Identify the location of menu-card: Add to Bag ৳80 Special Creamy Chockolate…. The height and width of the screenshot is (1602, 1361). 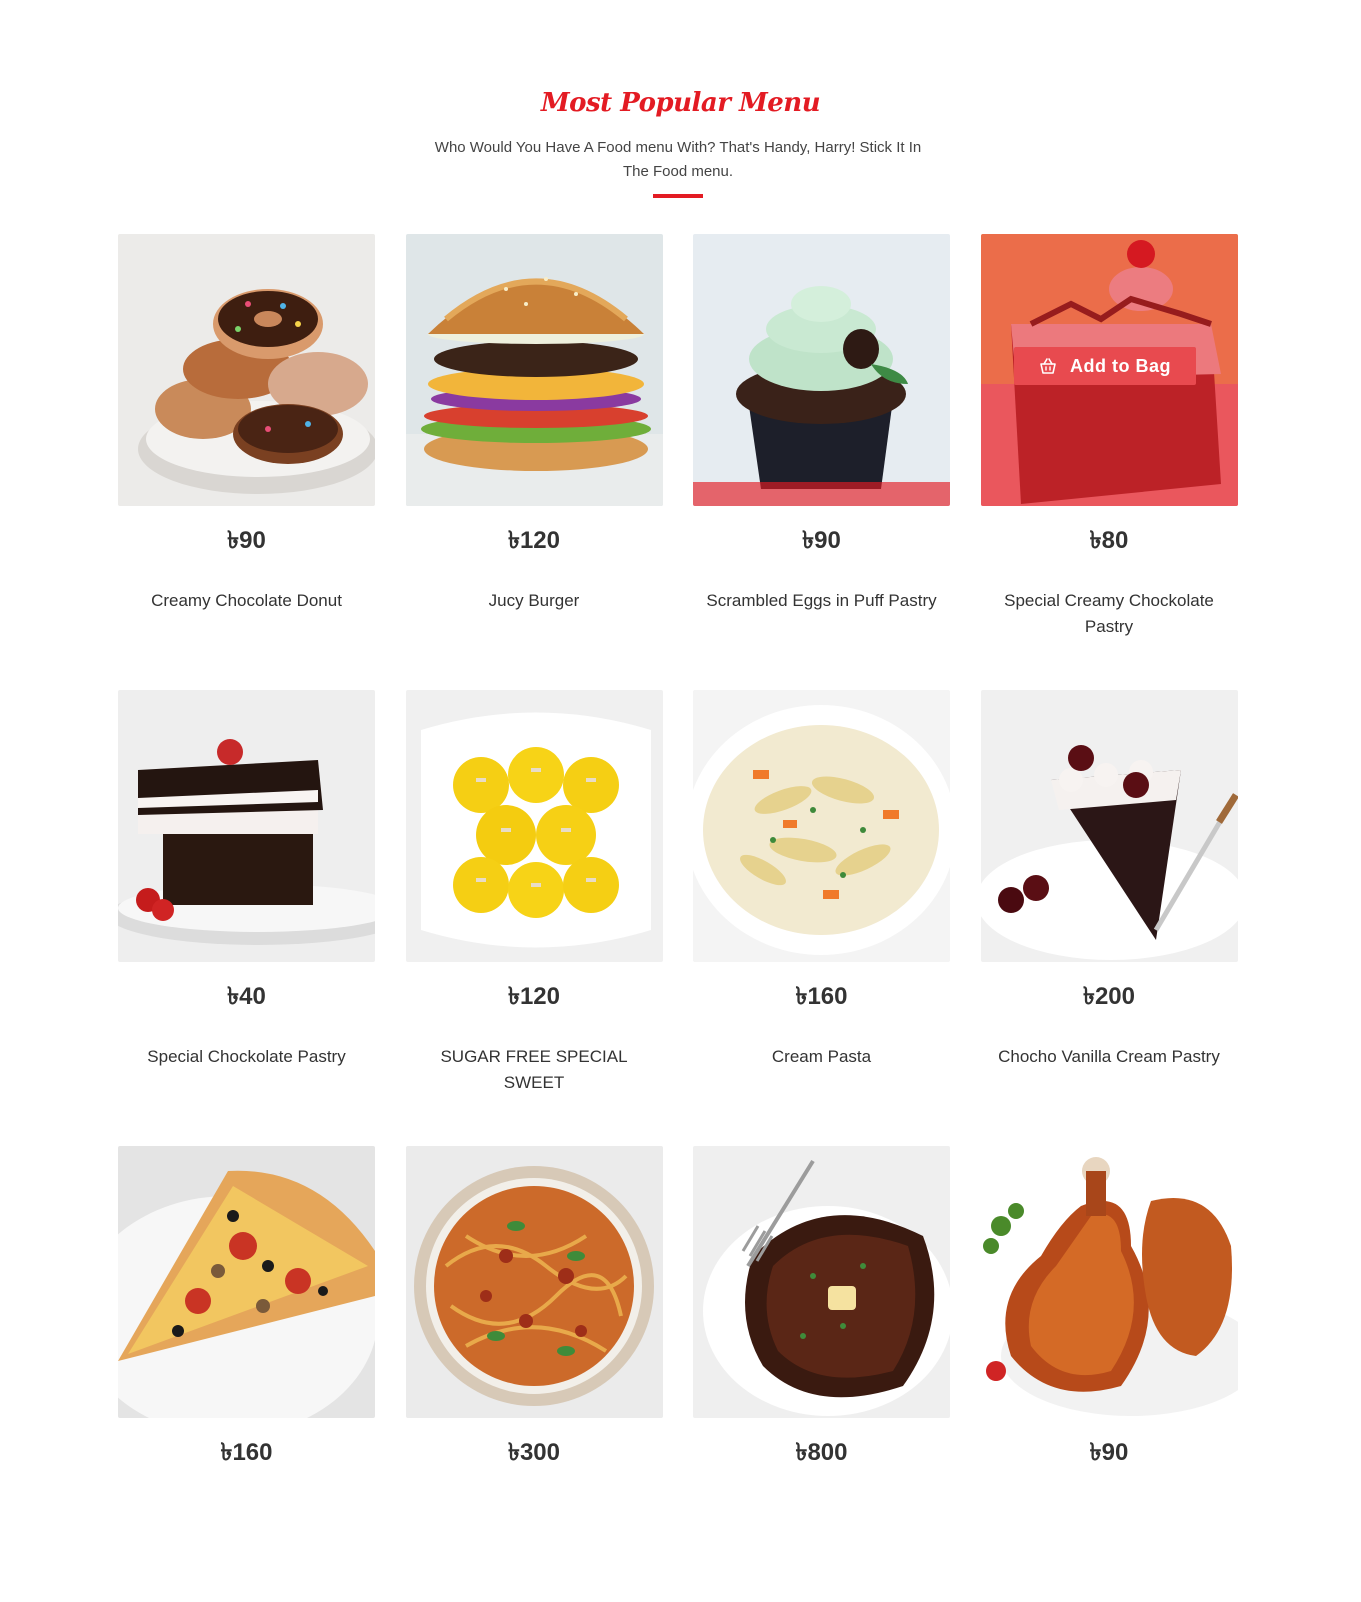
(1109, 462).